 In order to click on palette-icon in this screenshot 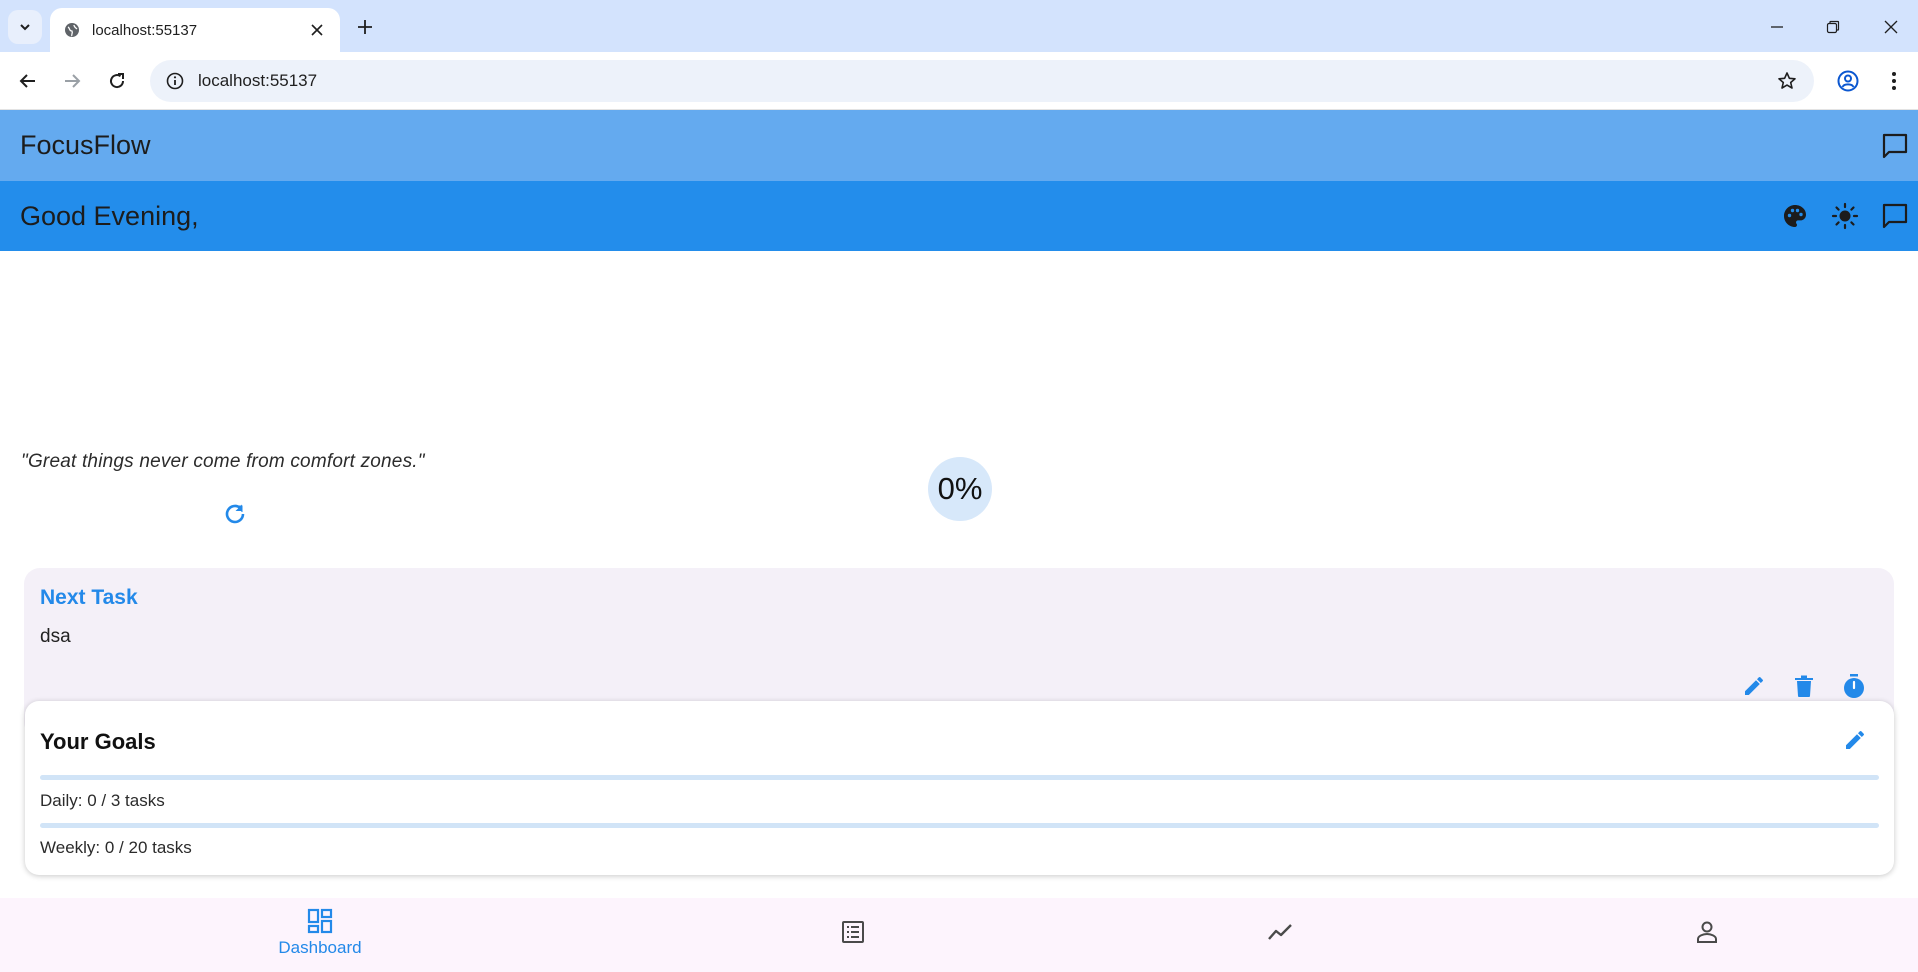, I will do `click(1795, 216)`.